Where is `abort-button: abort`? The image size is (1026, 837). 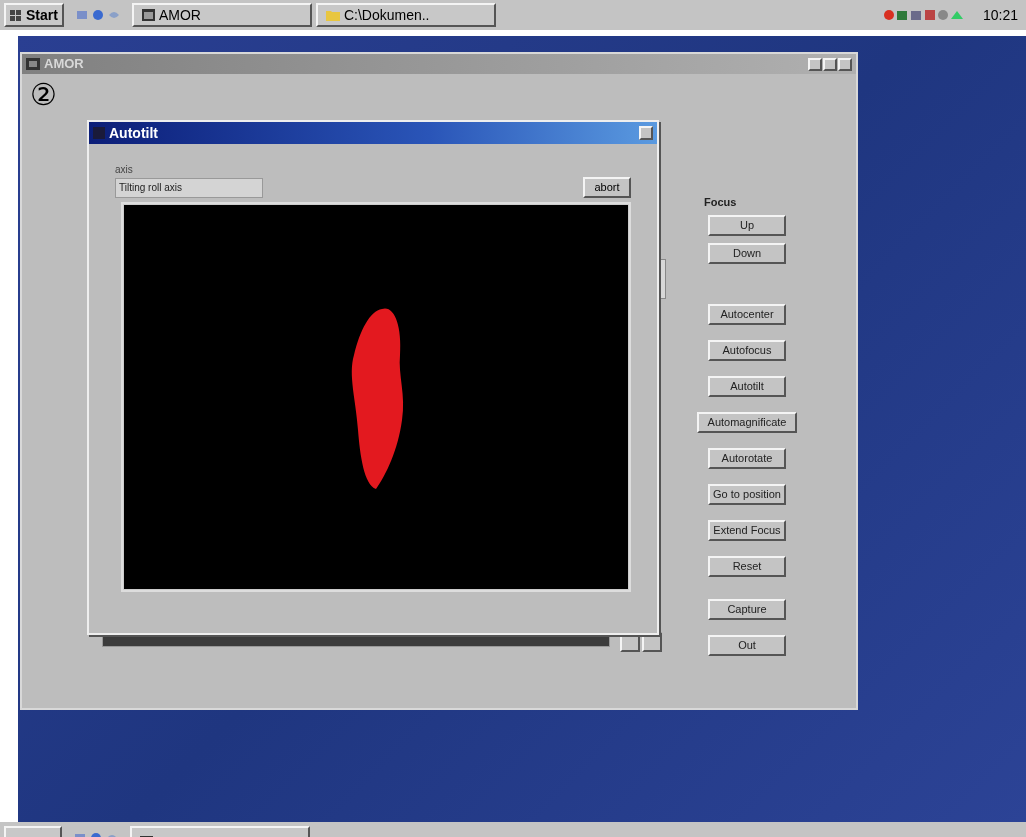
abort-button: abort is located at coordinates (607, 187).